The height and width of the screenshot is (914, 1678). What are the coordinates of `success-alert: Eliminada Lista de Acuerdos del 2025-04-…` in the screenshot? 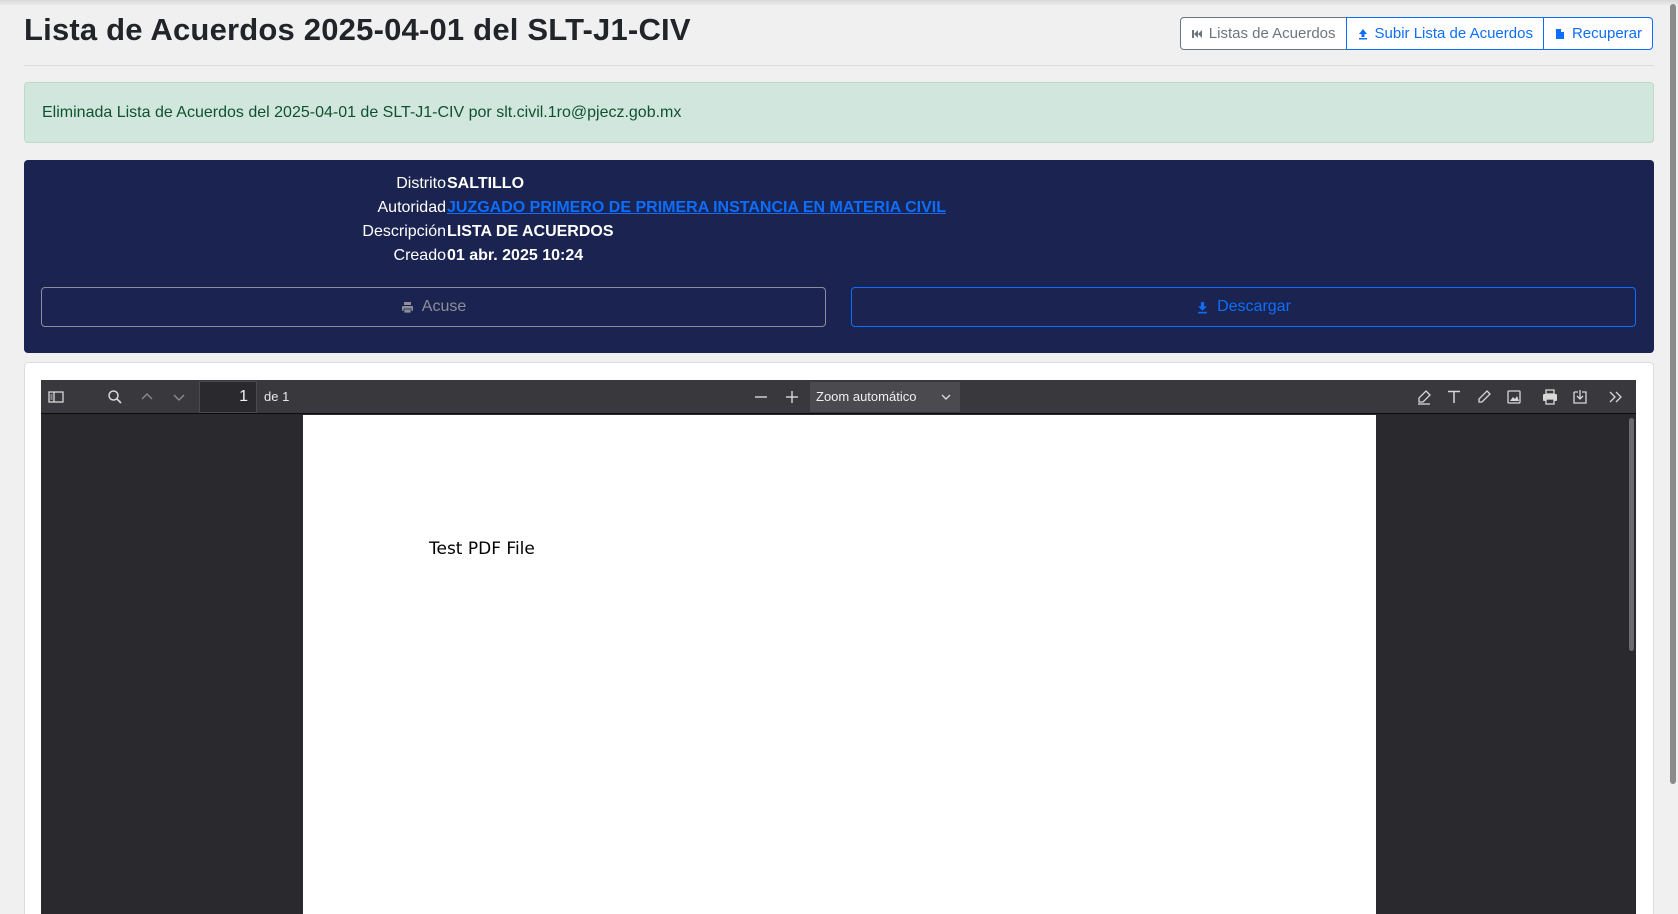 It's located at (839, 112).